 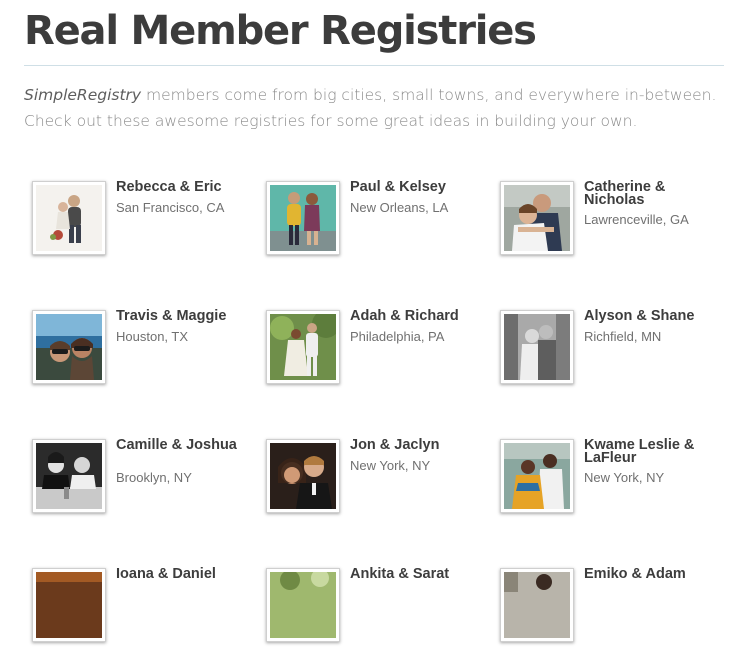 I want to click on registry-card: Rebecca & Eric San Francisco, CA, so click(x=147, y=220).